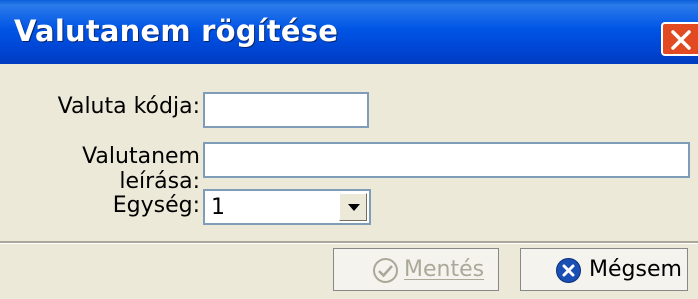  What do you see at coordinates (128, 106) in the screenshot?
I see `currency-code-label: Valuta kódja:` at bounding box center [128, 106].